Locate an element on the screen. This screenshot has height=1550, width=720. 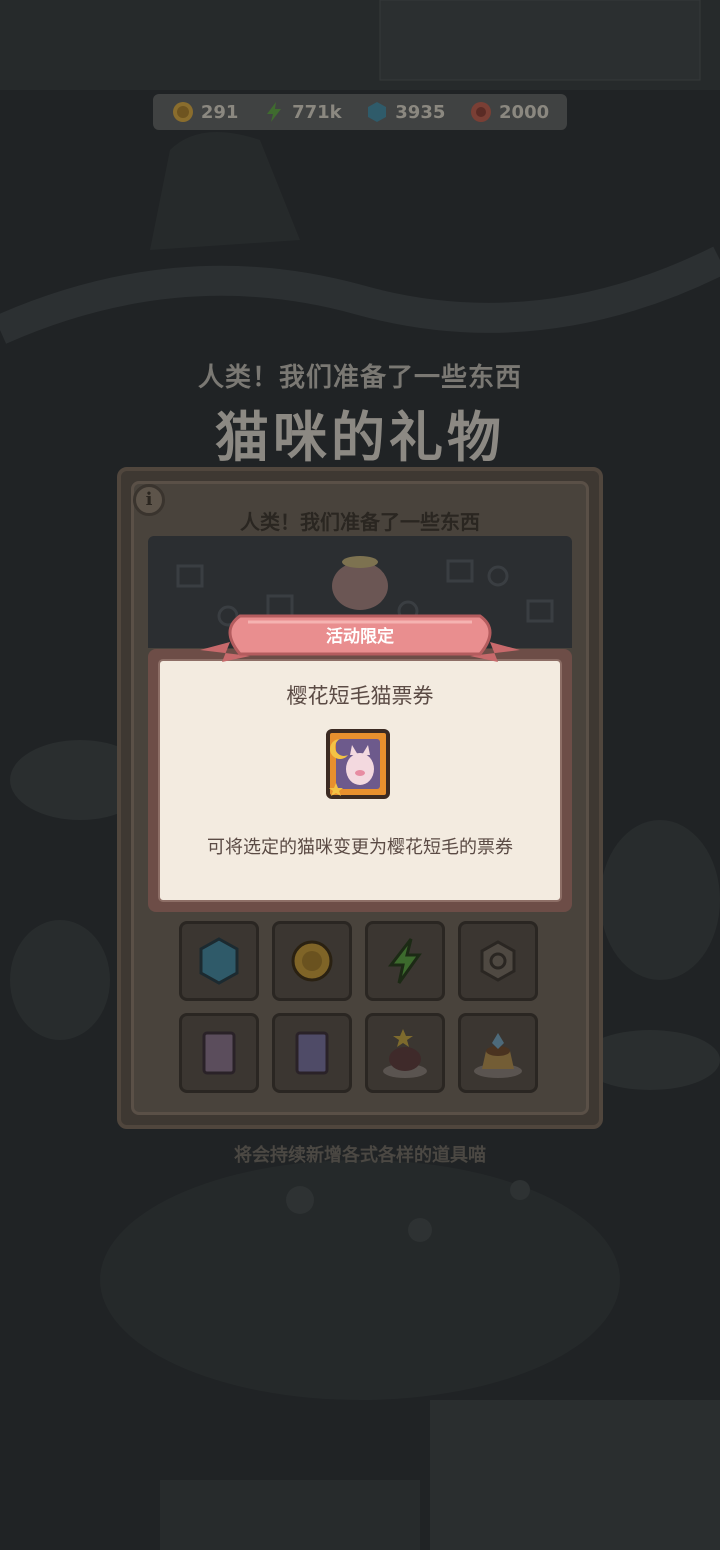
currency-gem: 3935 is located at coordinates (405, 112).